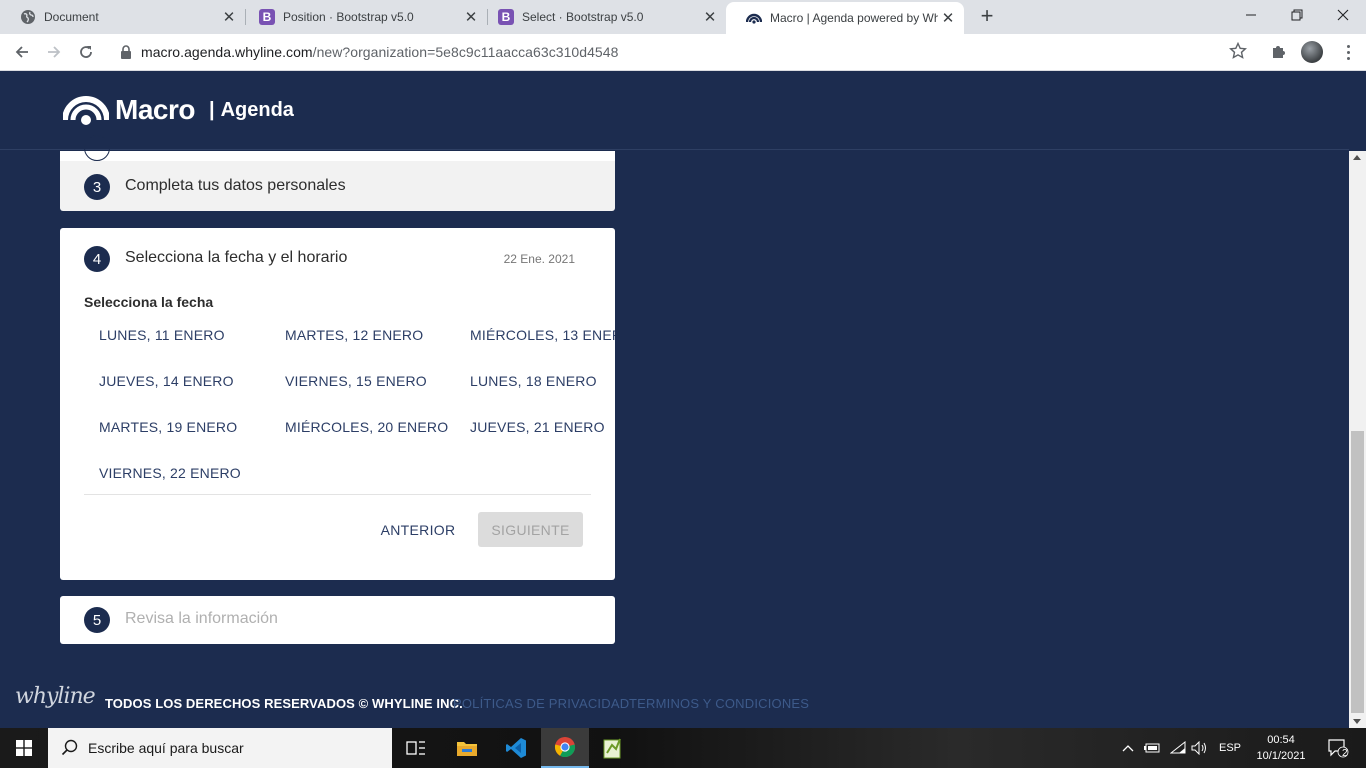 This screenshot has height=768, width=1366. Describe the element at coordinates (1281, 748) in the screenshot. I see `taskbar-clock: 00:54 10/1/2021` at that location.